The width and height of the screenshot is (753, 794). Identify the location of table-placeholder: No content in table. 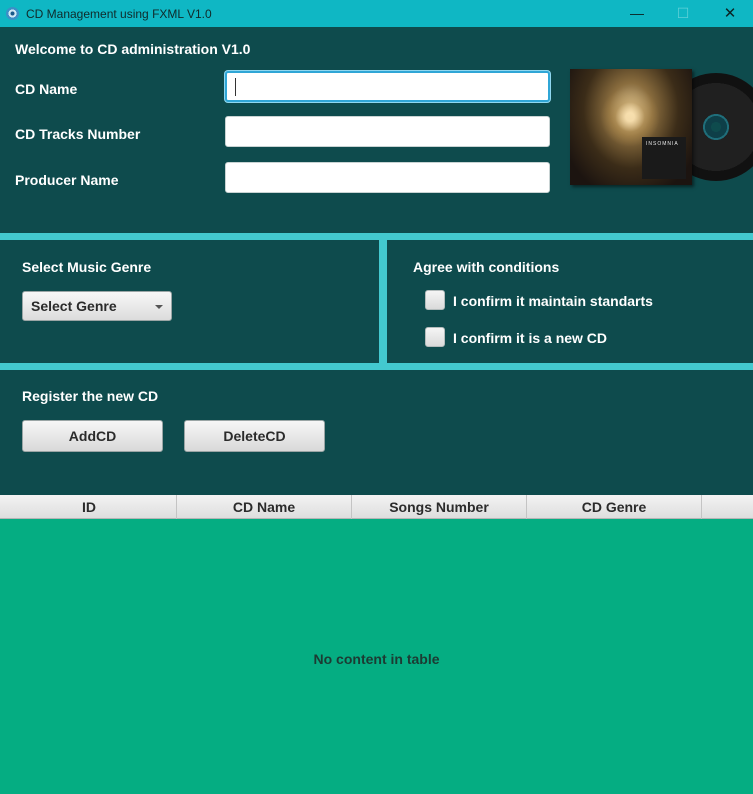
(376, 659).